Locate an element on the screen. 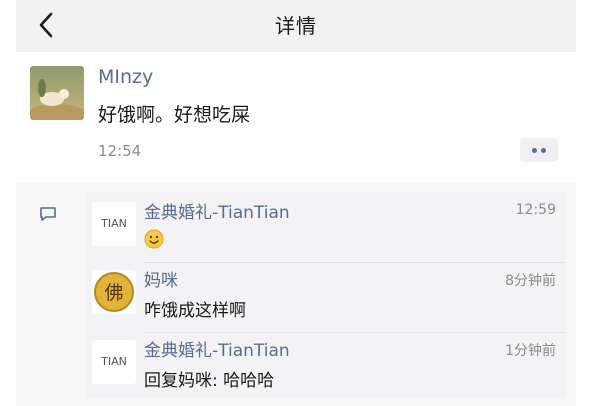 This screenshot has width=600, height=406. post-author-avatar is located at coordinates (57, 93).